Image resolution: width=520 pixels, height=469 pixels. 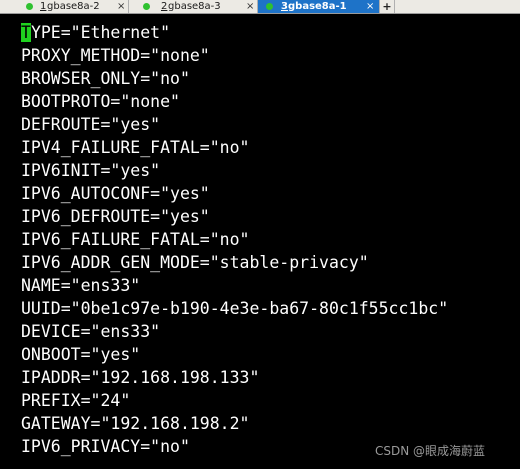 I want to click on tab-number: 3, so click(x=284, y=6).